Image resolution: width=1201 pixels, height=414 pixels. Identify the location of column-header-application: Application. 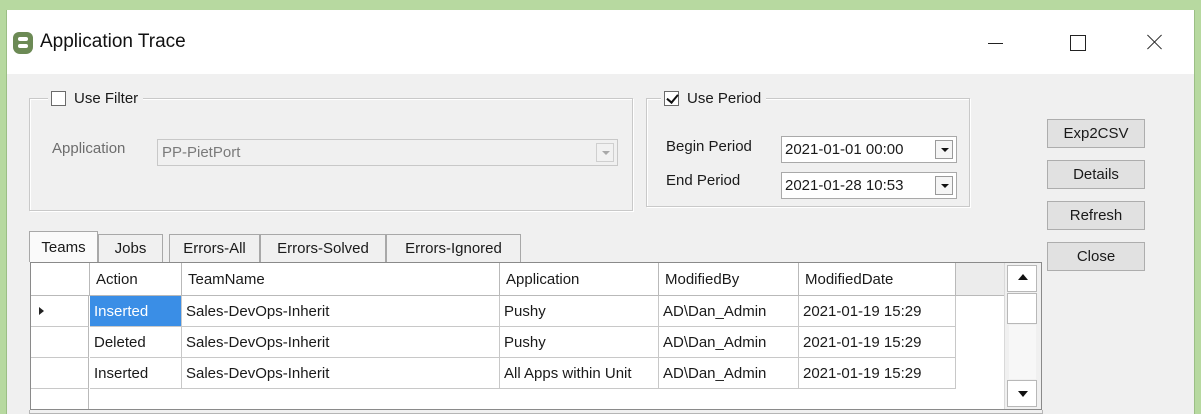
(579, 279).